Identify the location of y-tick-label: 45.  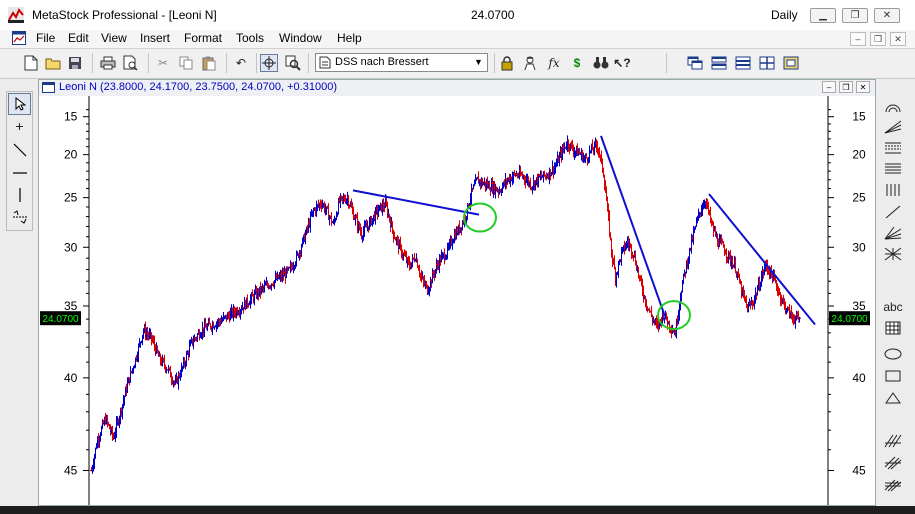
(859, 471).